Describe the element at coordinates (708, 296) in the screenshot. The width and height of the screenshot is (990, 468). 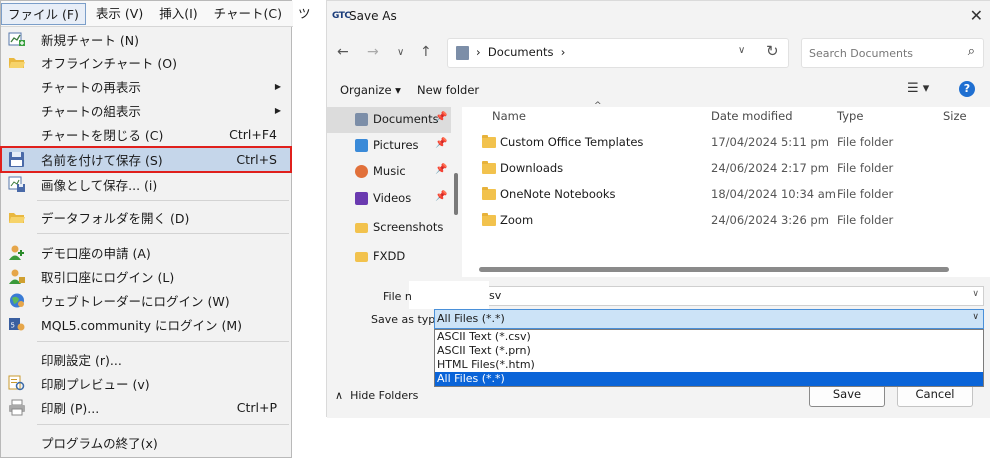
I see `file-name-input: sv ∨` at that location.